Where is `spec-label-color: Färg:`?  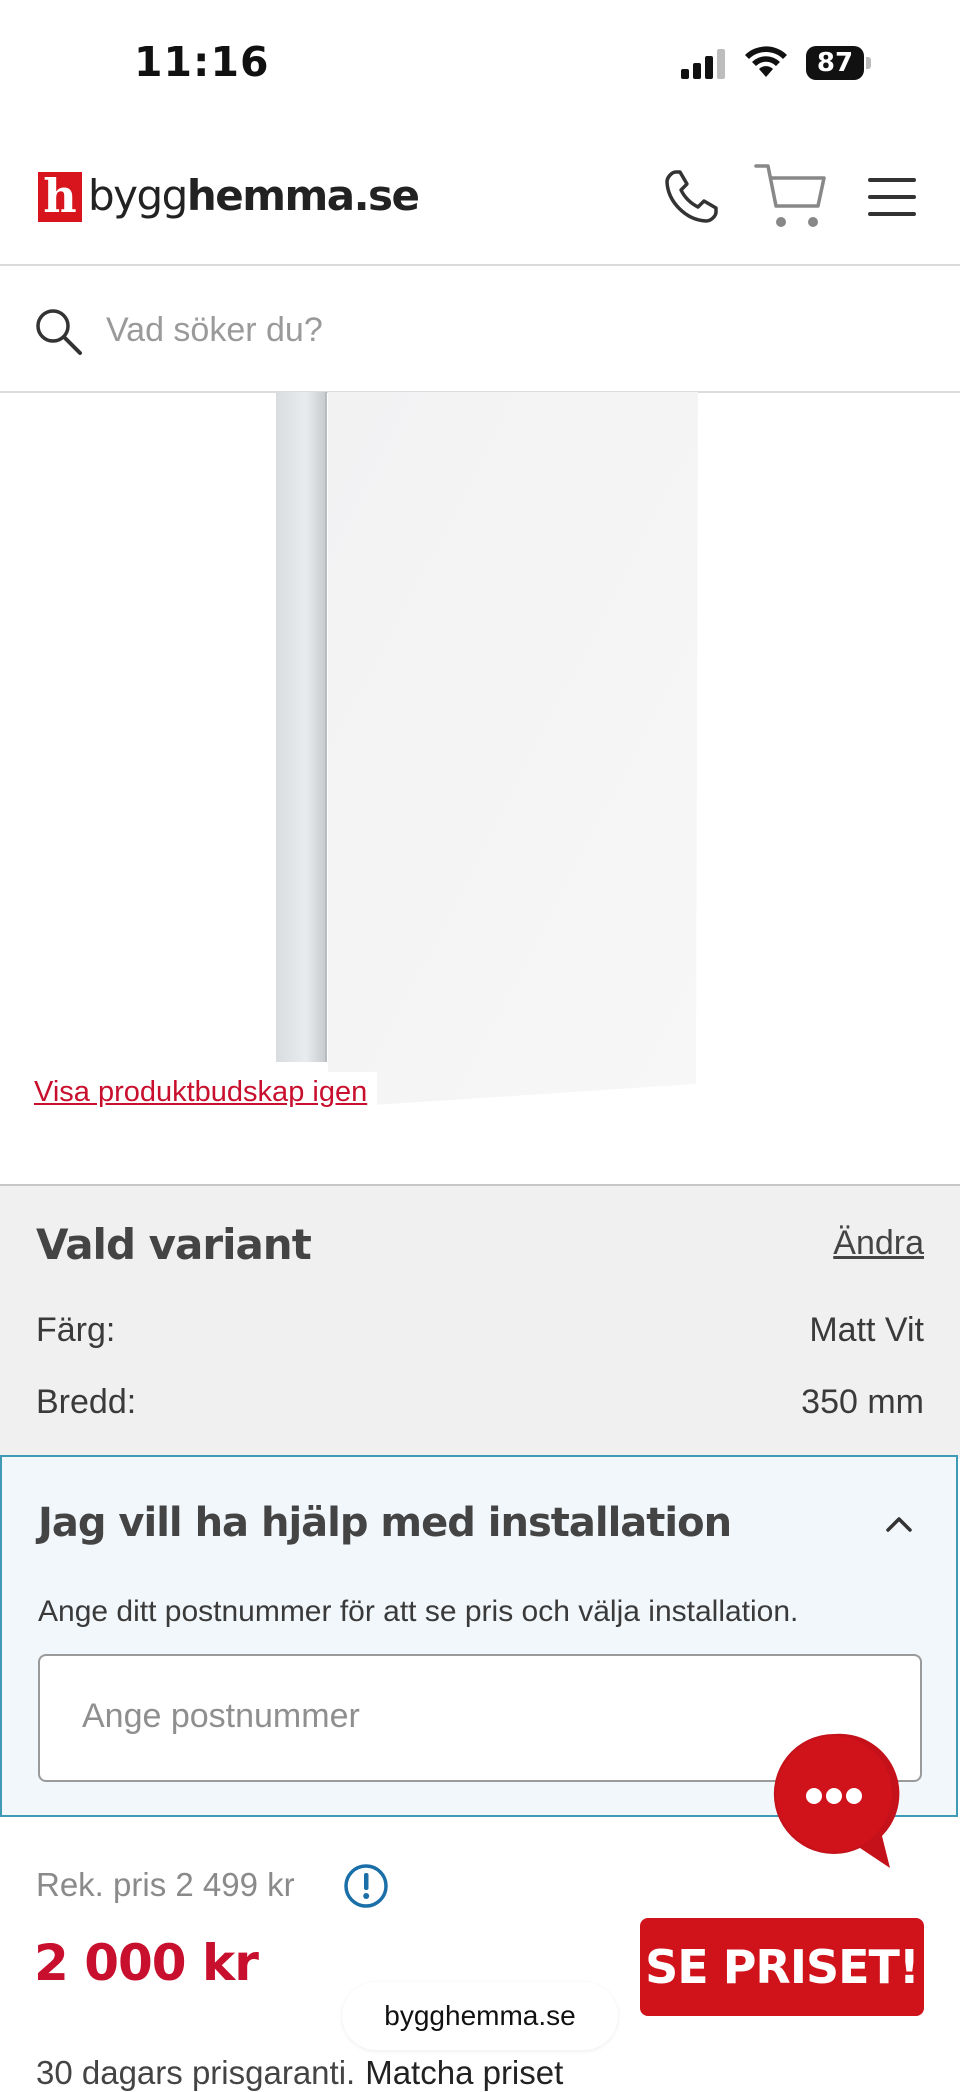 spec-label-color: Färg: is located at coordinates (76, 1330).